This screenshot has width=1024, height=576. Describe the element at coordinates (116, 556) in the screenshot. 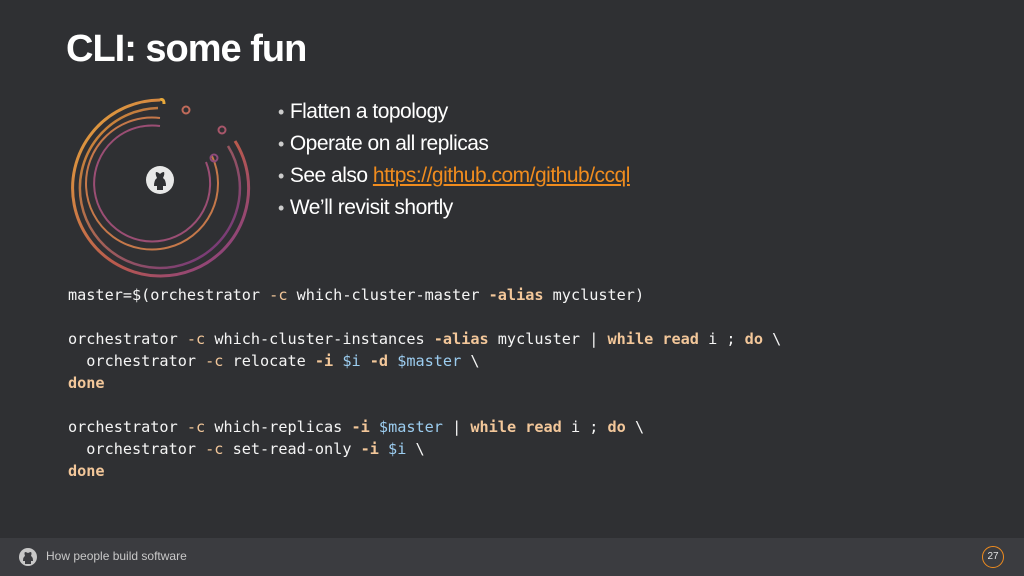

I see `footer-tagline: How people build software` at that location.